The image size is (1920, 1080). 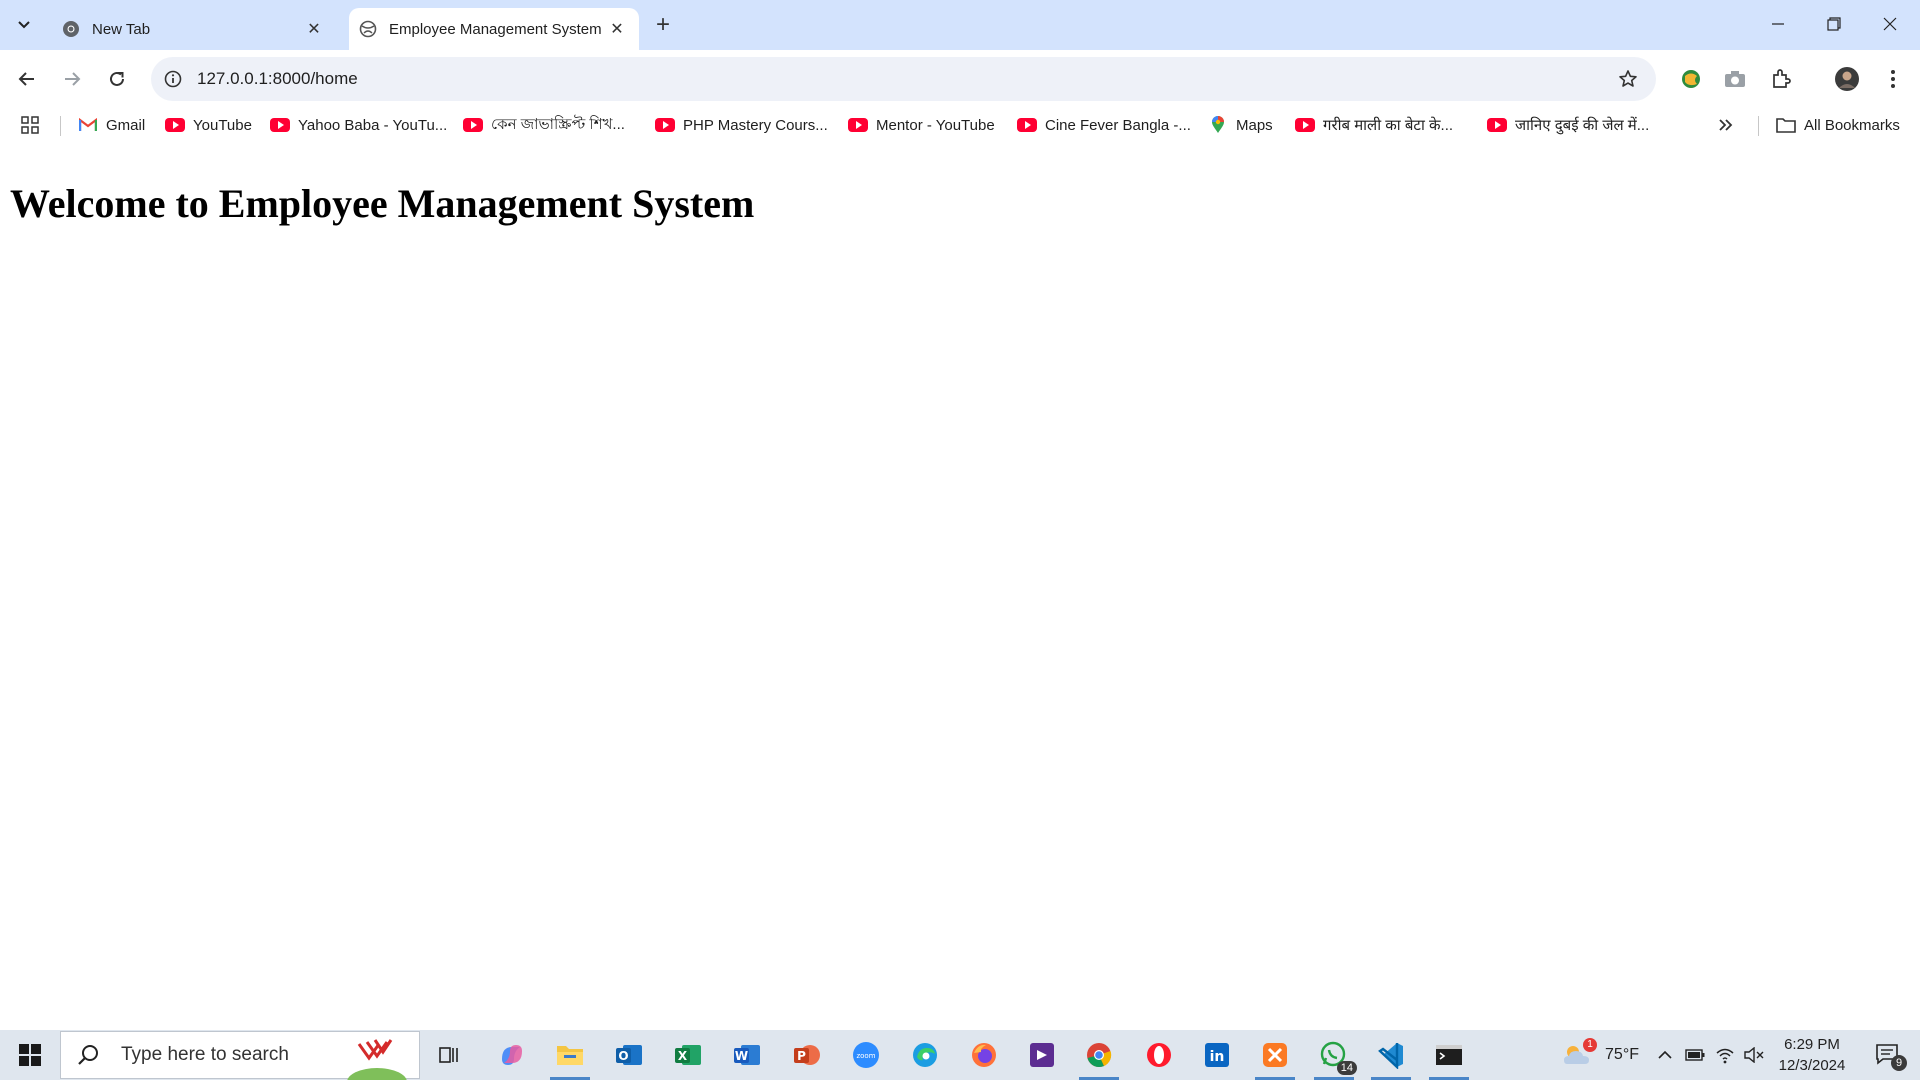 I want to click on volume-muted-icon, so click(x=1754, y=1055).